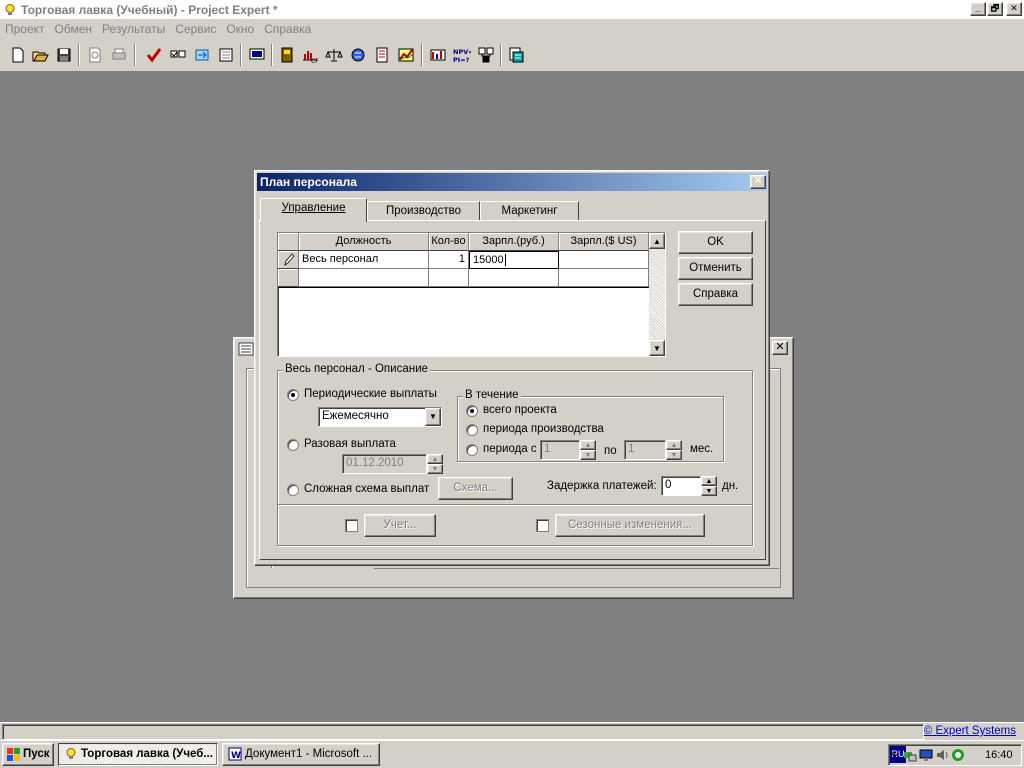 This screenshot has width=1024, height=768. Describe the element at coordinates (364, 260) in the screenshot. I see `cell-position: Весь персонал` at that location.